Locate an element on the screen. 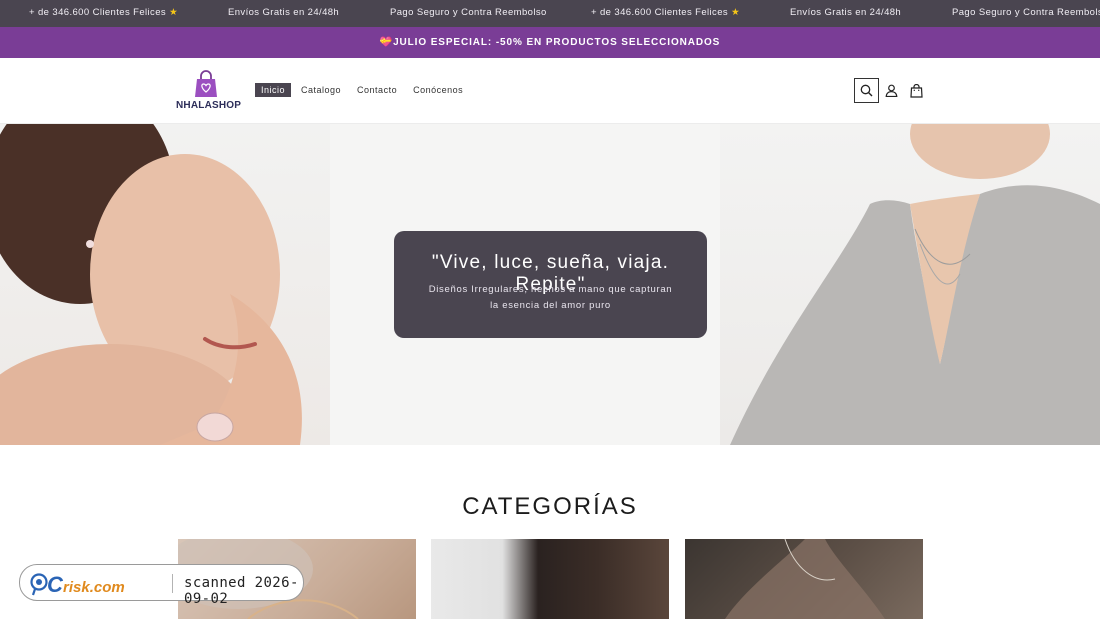 Image resolution: width=1100 pixels, height=619 pixels. nav-item-conocenos: Conócenos is located at coordinates (438, 90).